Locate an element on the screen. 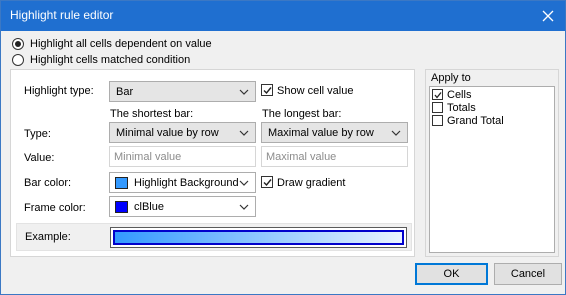 The width and height of the screenshot is (566, 295). draw-gradient-checkbox is located at coordinates (267, 182).